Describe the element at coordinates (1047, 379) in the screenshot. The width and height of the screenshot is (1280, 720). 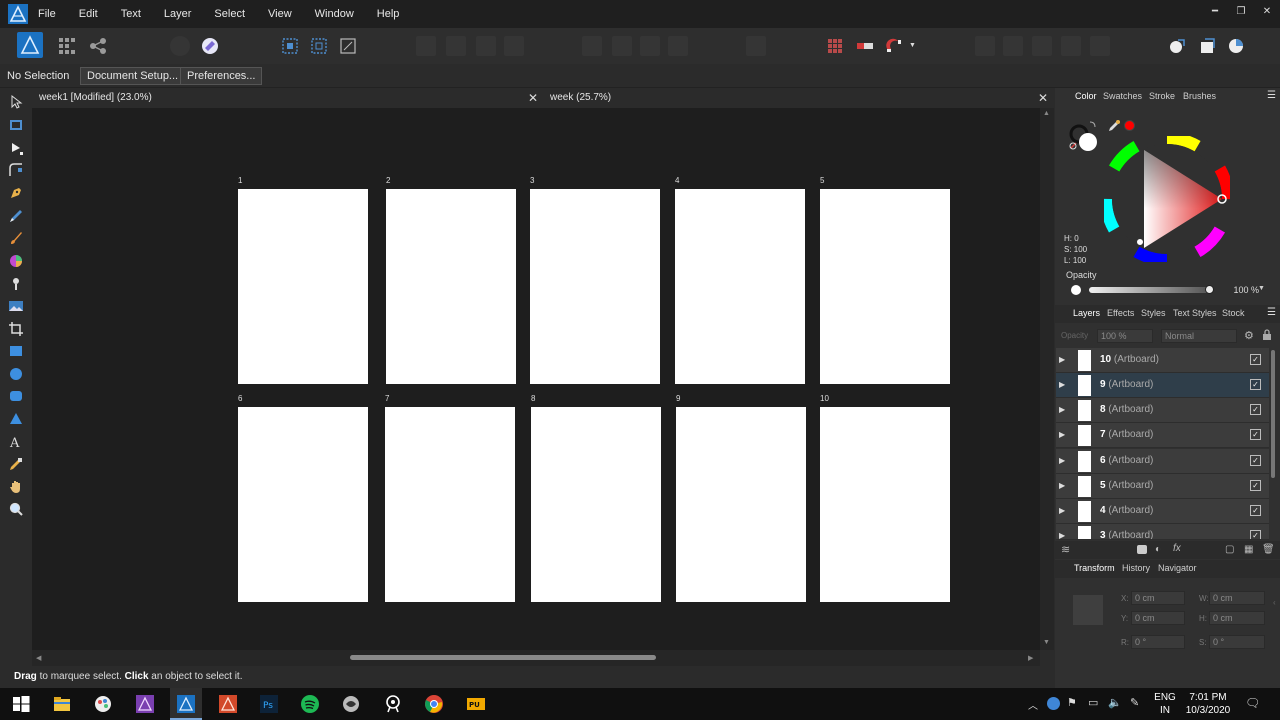
I see `vertical-scrollbar: ▲ ▼` at that location.